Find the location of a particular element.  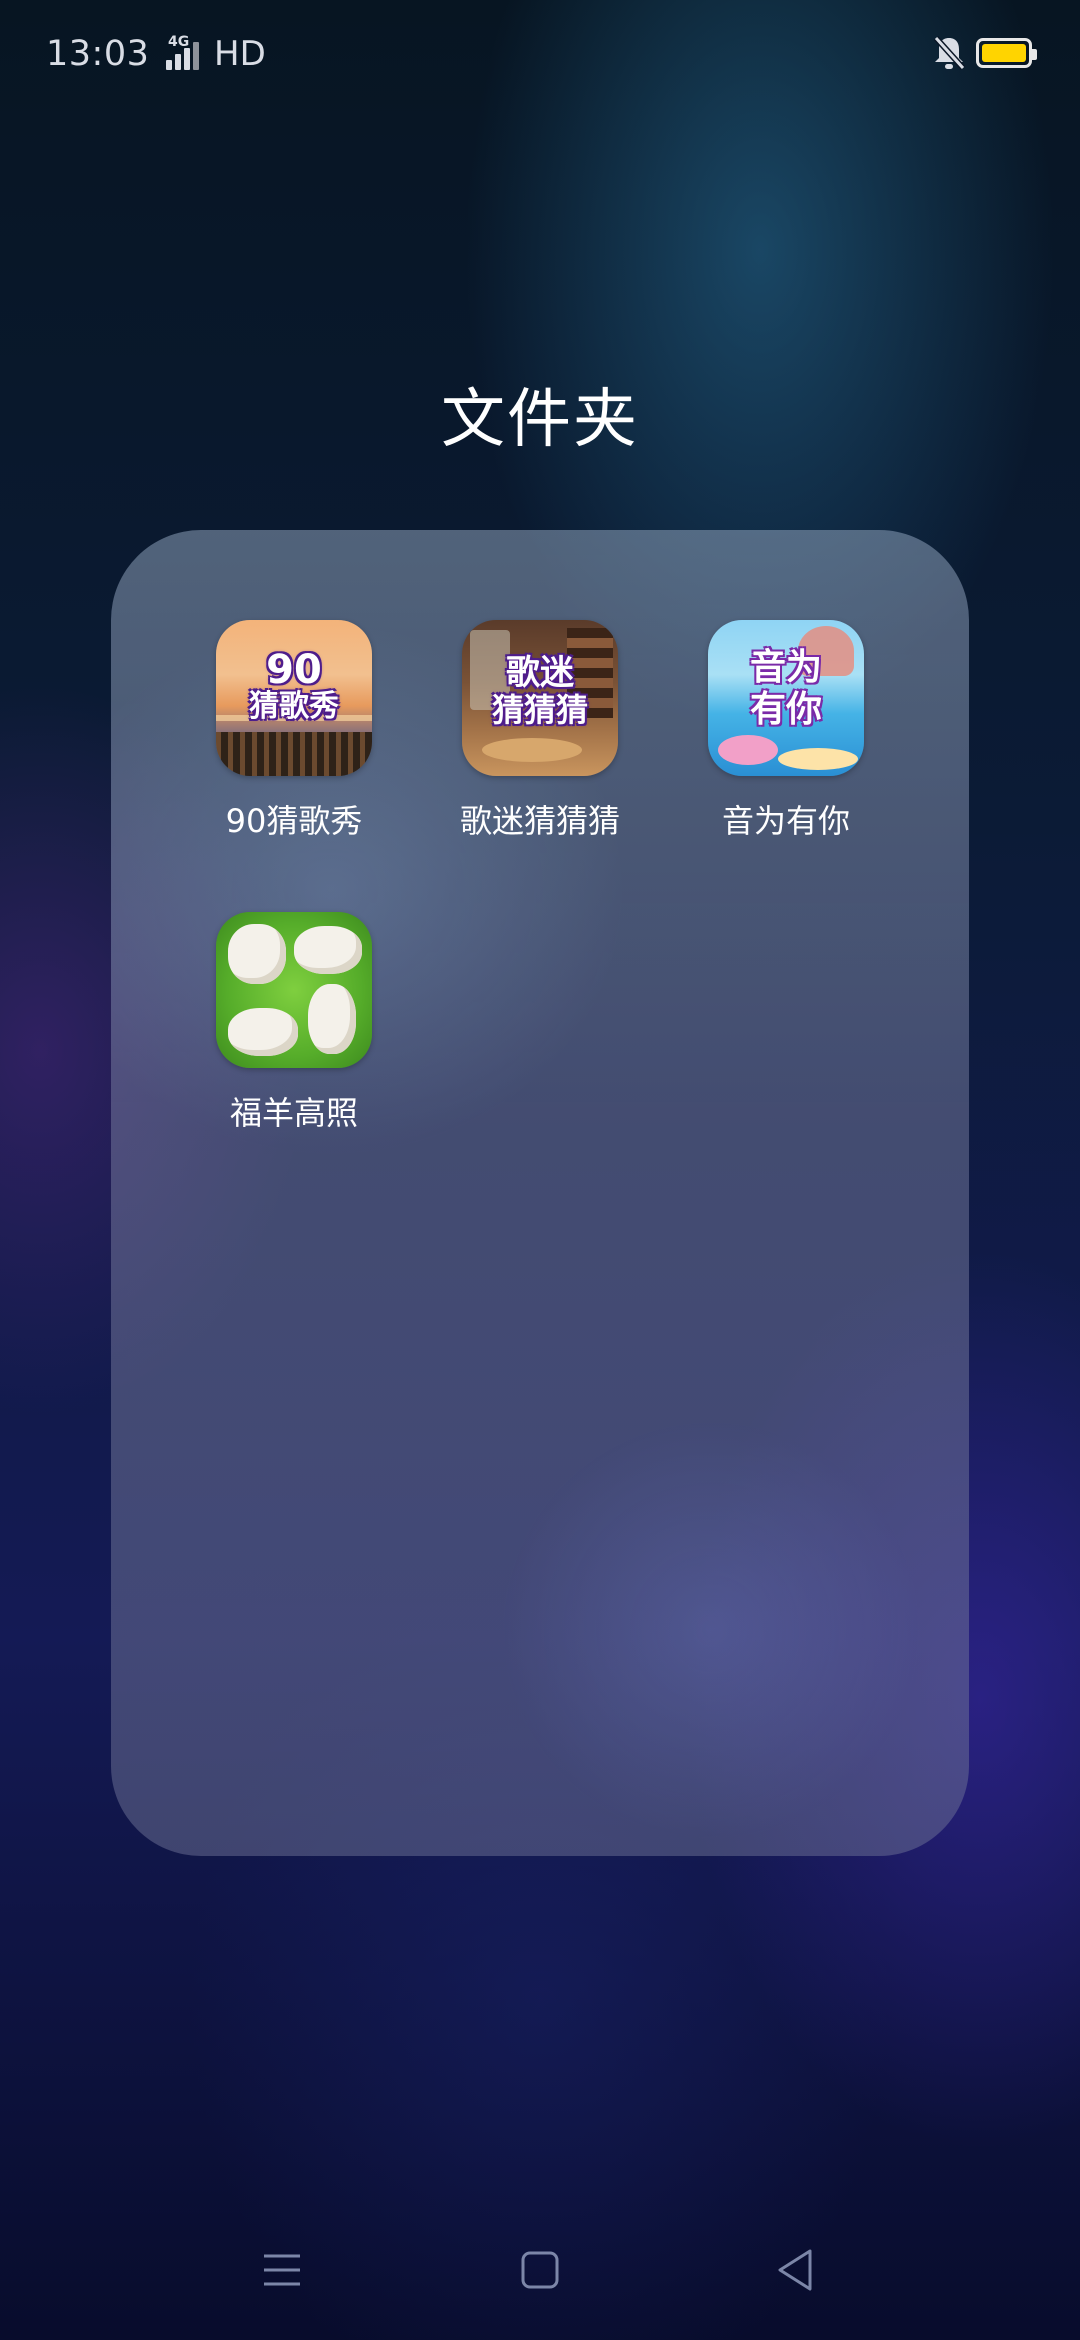

app-fan-guess: 歌迷 猜猜猜 歌迷猜猜猜 is located at coordinates (540, 731).